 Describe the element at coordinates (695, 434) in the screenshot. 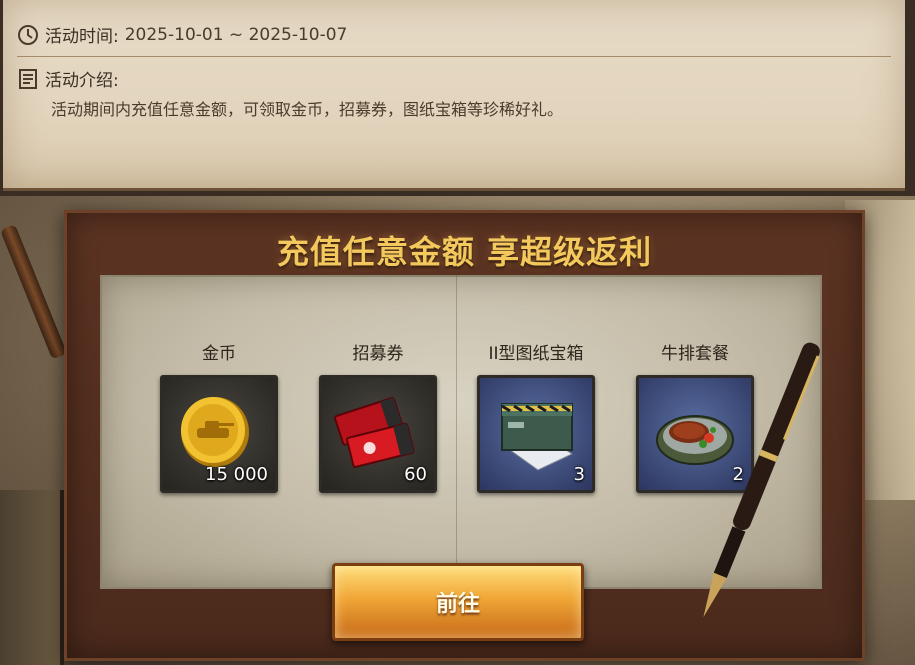

I see `reward-slot: 2` at that location.